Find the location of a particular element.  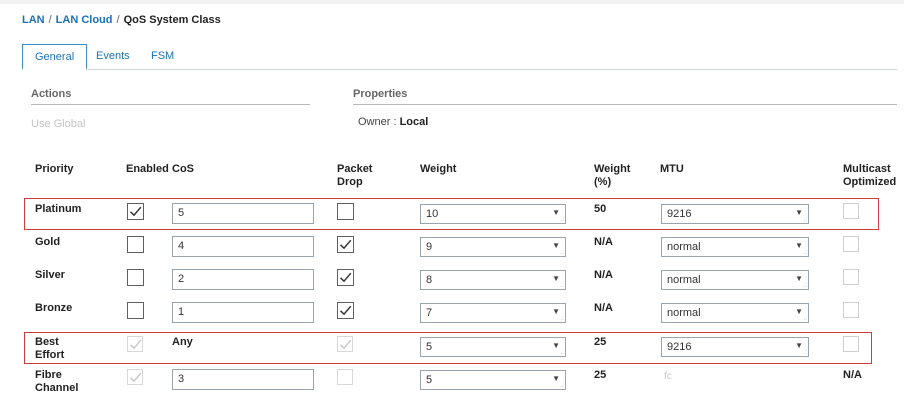

weight-select: 10 ▼.: is located at coordinates (493, 214).